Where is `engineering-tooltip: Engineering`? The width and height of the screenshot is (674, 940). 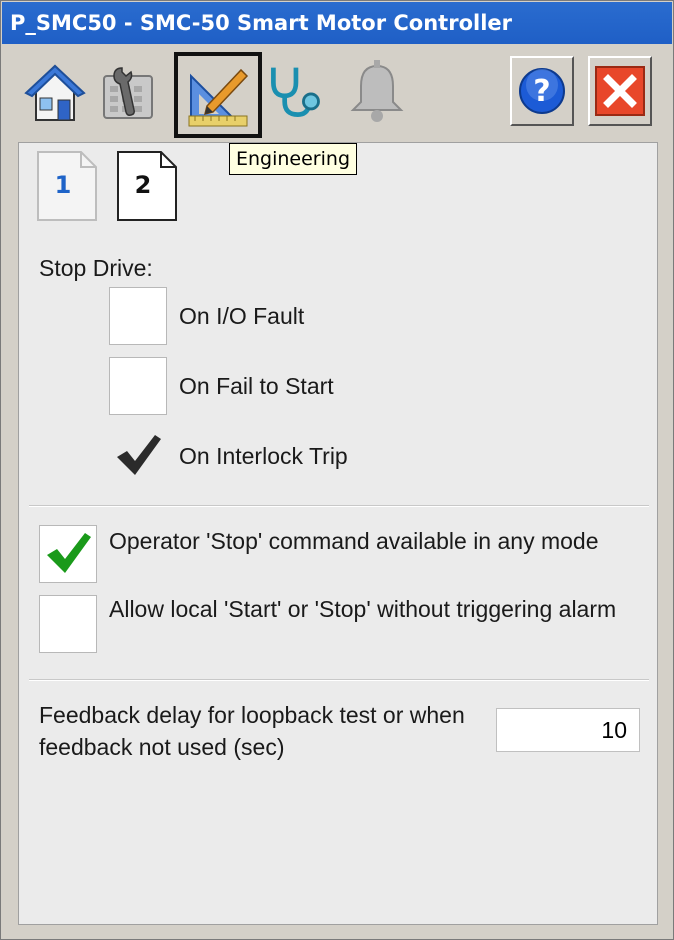
engineering-tooltip: Engineering is located at coordinates (293, 159).